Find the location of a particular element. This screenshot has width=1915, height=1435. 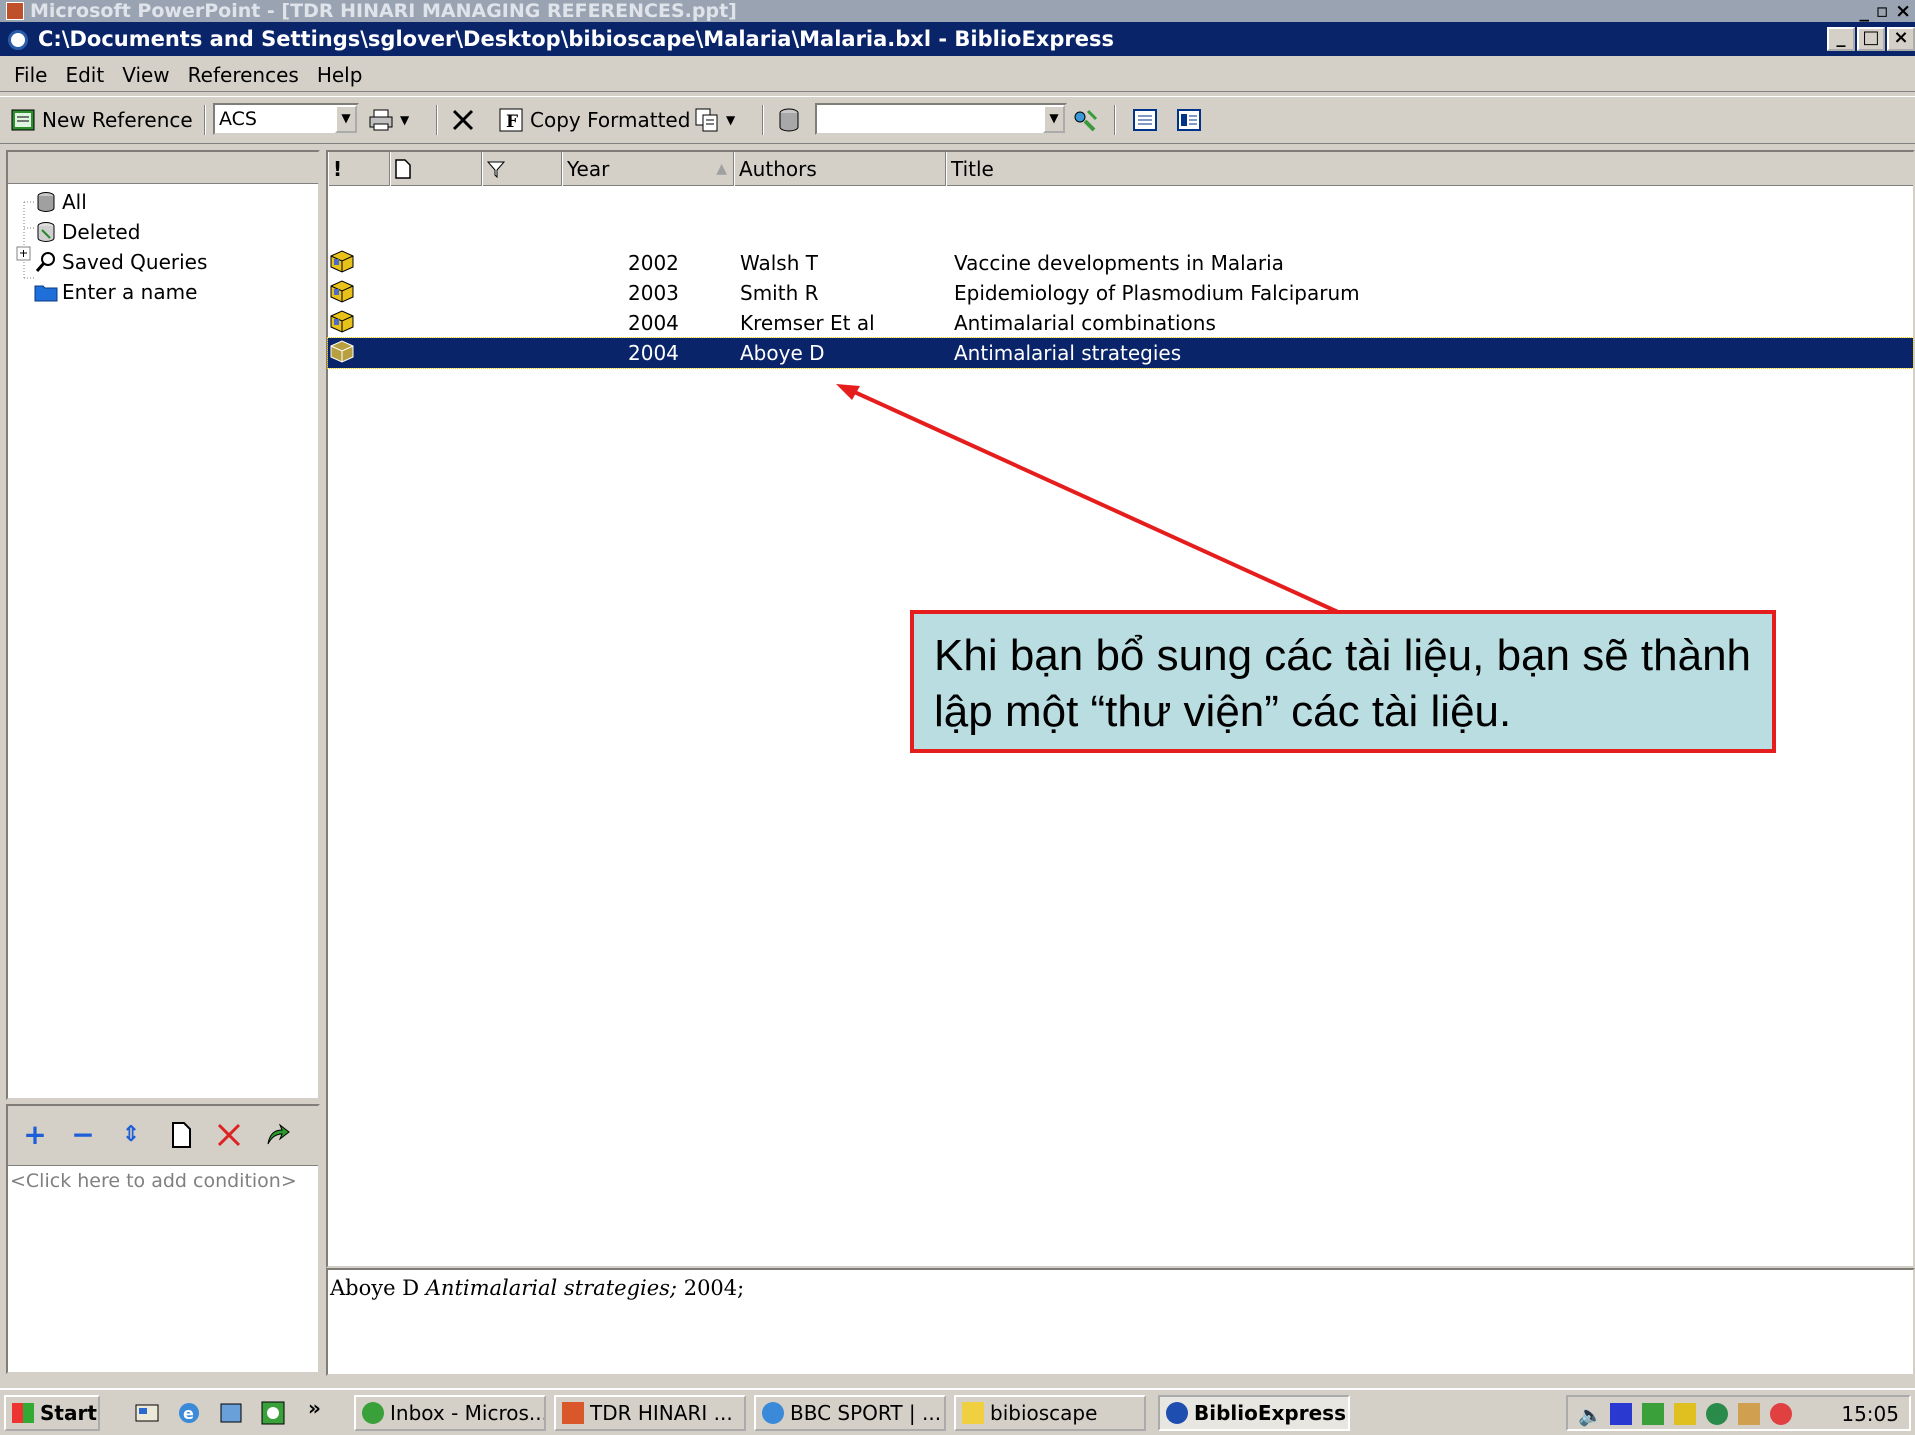

column-header-authors: Authors is located at coordinates (840, 169).